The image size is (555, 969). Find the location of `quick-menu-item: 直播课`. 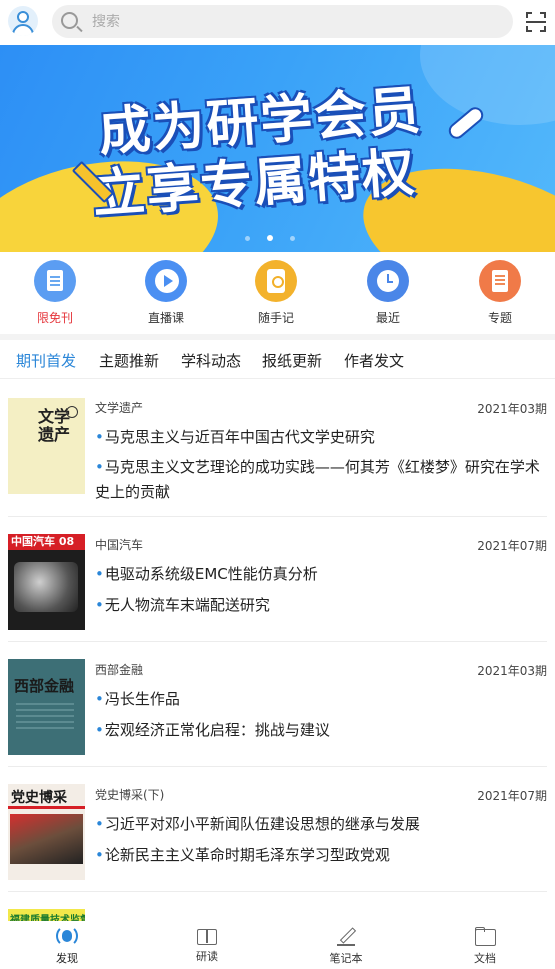

quick-menu-item: 直播课 is located at coordinates (166, 293).